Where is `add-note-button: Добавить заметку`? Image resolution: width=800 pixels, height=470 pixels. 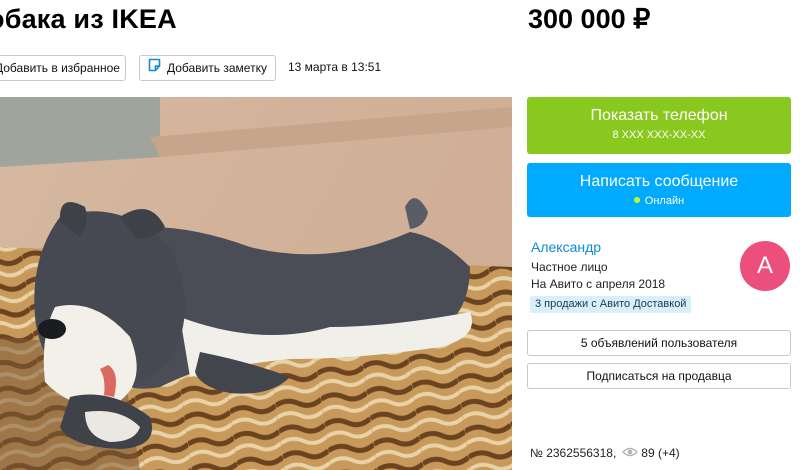
add-note-button: Добавить заметку is located at coordinates (207, 68).